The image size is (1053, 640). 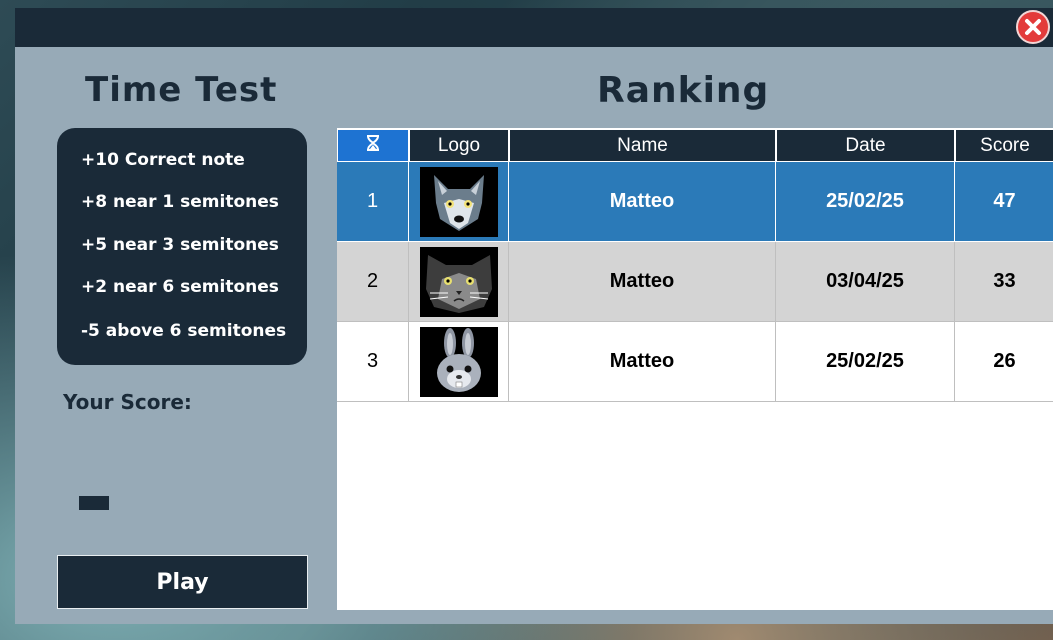 What do you see at coordinates (683, 90) in the screenshot?
I see `ranking-title: Ranking` at bounding box center [683, 90].